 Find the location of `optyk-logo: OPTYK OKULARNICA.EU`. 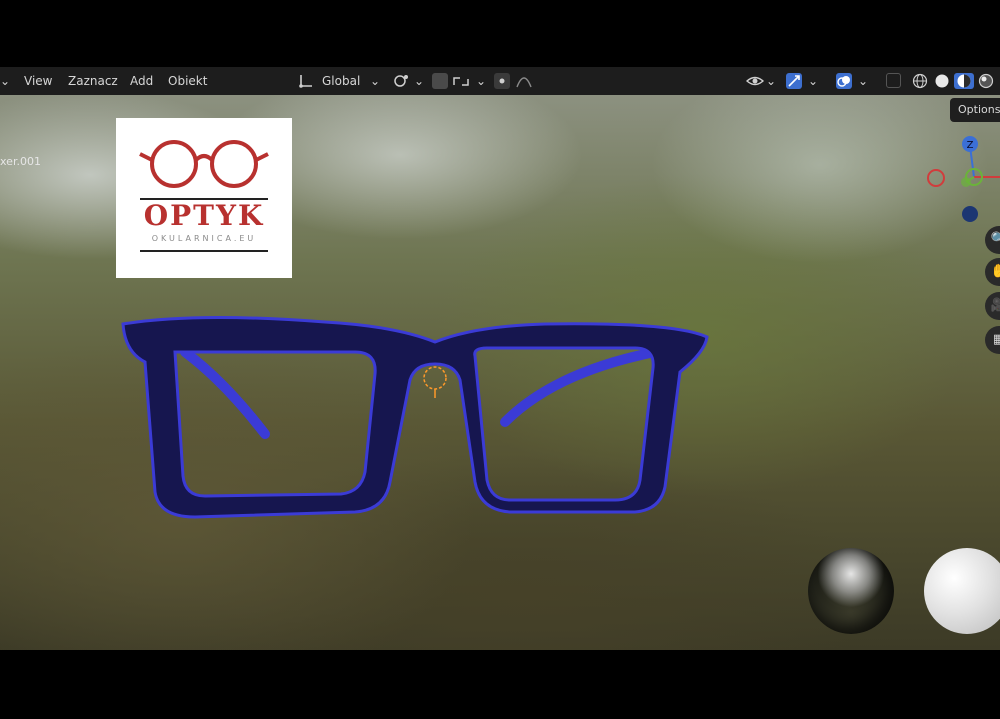

optyk-logo: OPTYK OKULARNICA.EU is located at coordinates (204, 198).